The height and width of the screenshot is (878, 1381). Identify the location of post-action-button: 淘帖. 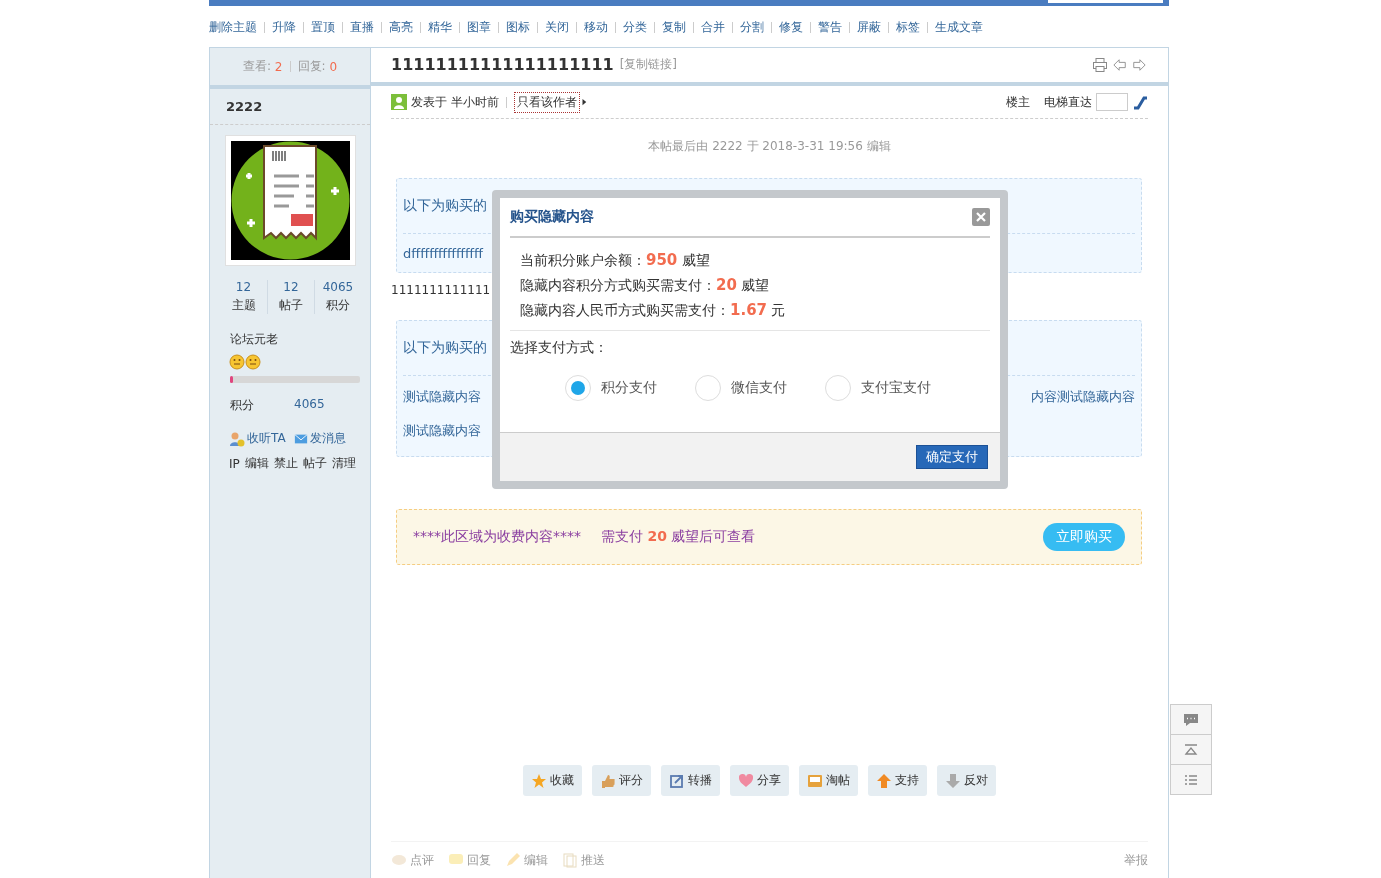
(828, 781).